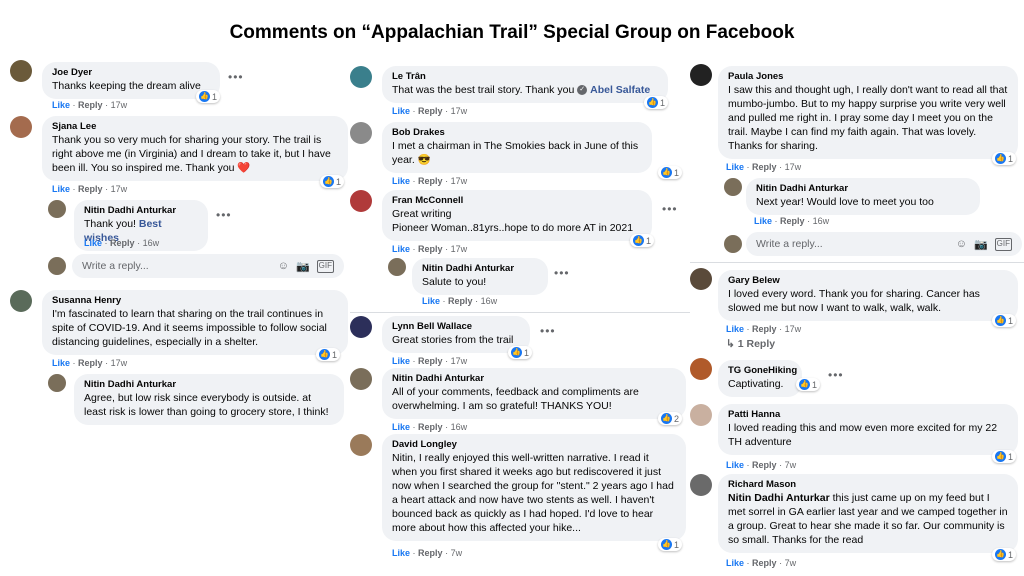  What do you see at coordinates (517, 132) in the screenshot?
I see `comment-author: Bob Drakes` at bounding box center [517, 132].